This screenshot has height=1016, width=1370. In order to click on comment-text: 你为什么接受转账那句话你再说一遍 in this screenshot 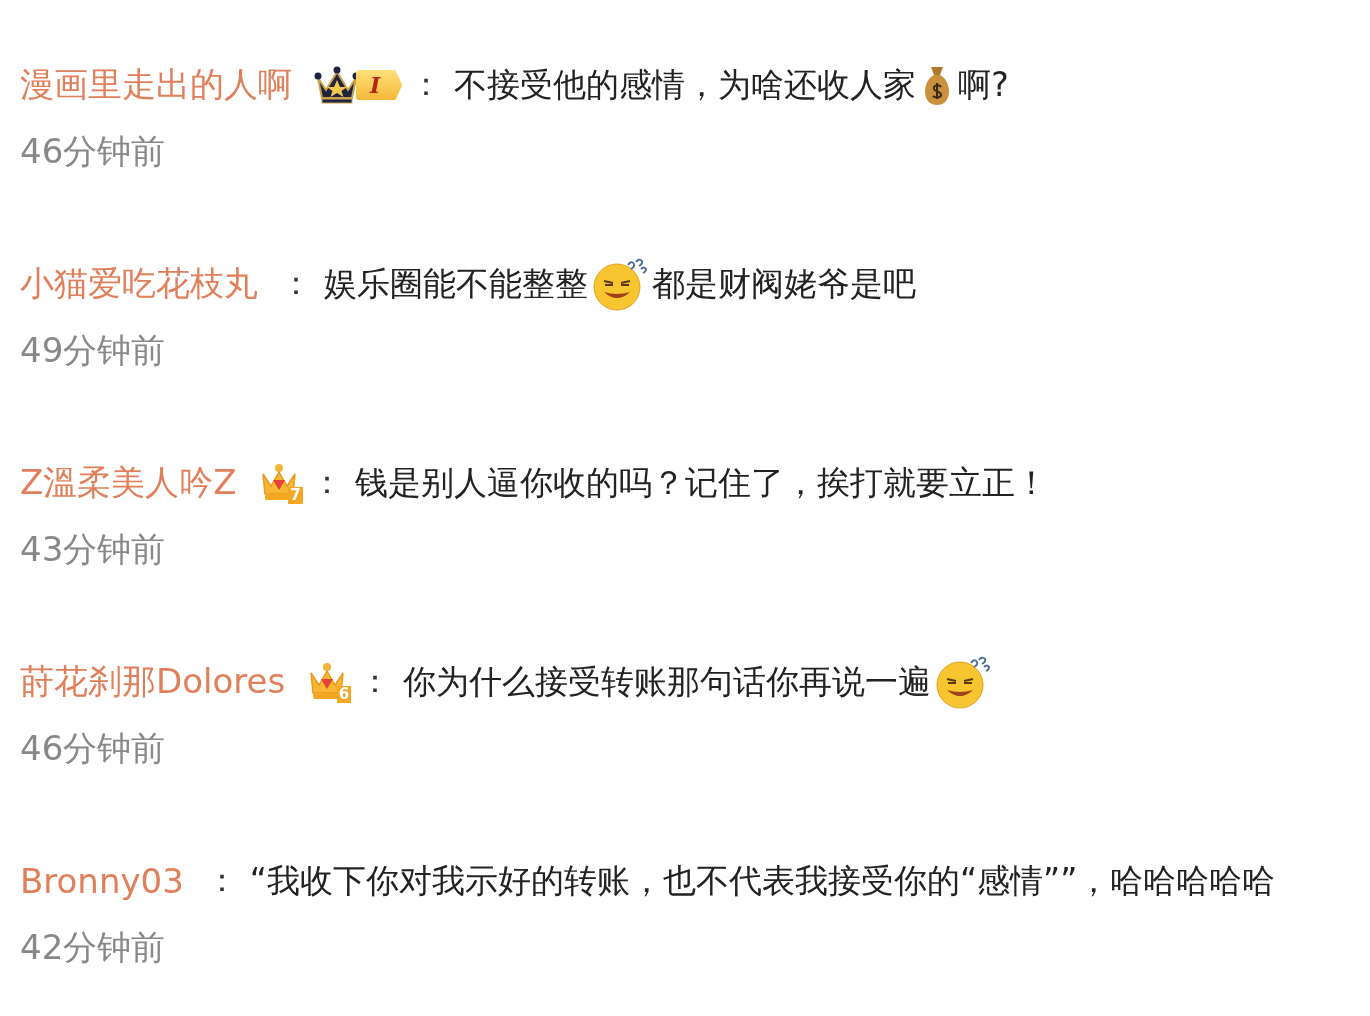, I will do `click(667, 681)`.